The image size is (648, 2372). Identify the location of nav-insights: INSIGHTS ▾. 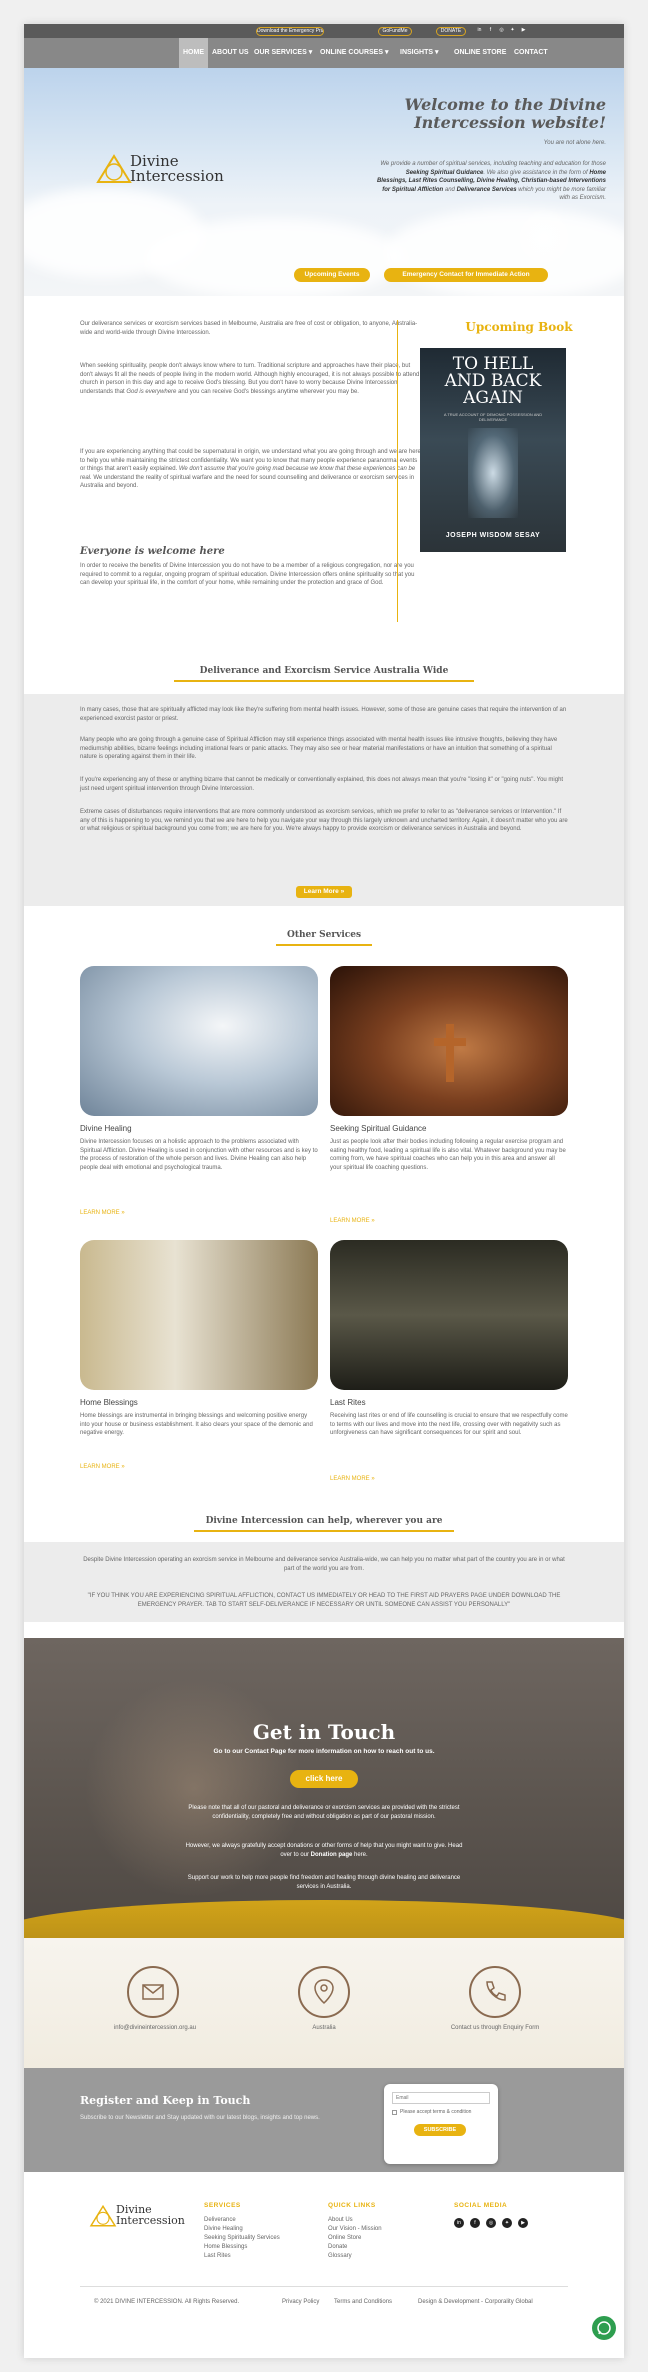
(419, 53).